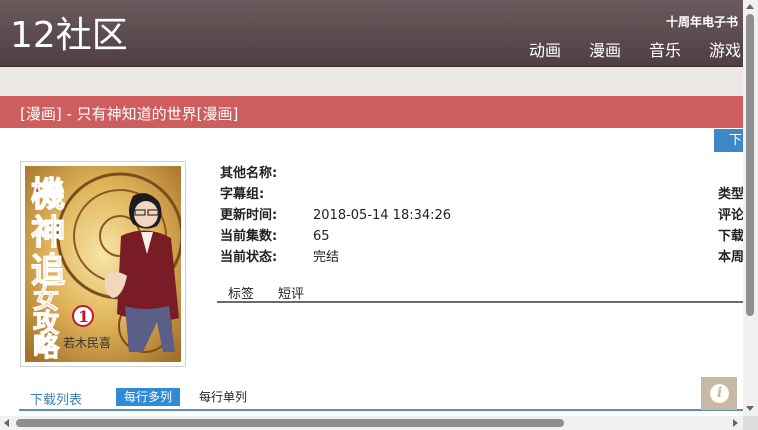  What do you see at coordinates (635, 49) in the screenshot?
I see `main-nav: 动画 漫画 音乐 游戏` at bounding box center [635, 49].